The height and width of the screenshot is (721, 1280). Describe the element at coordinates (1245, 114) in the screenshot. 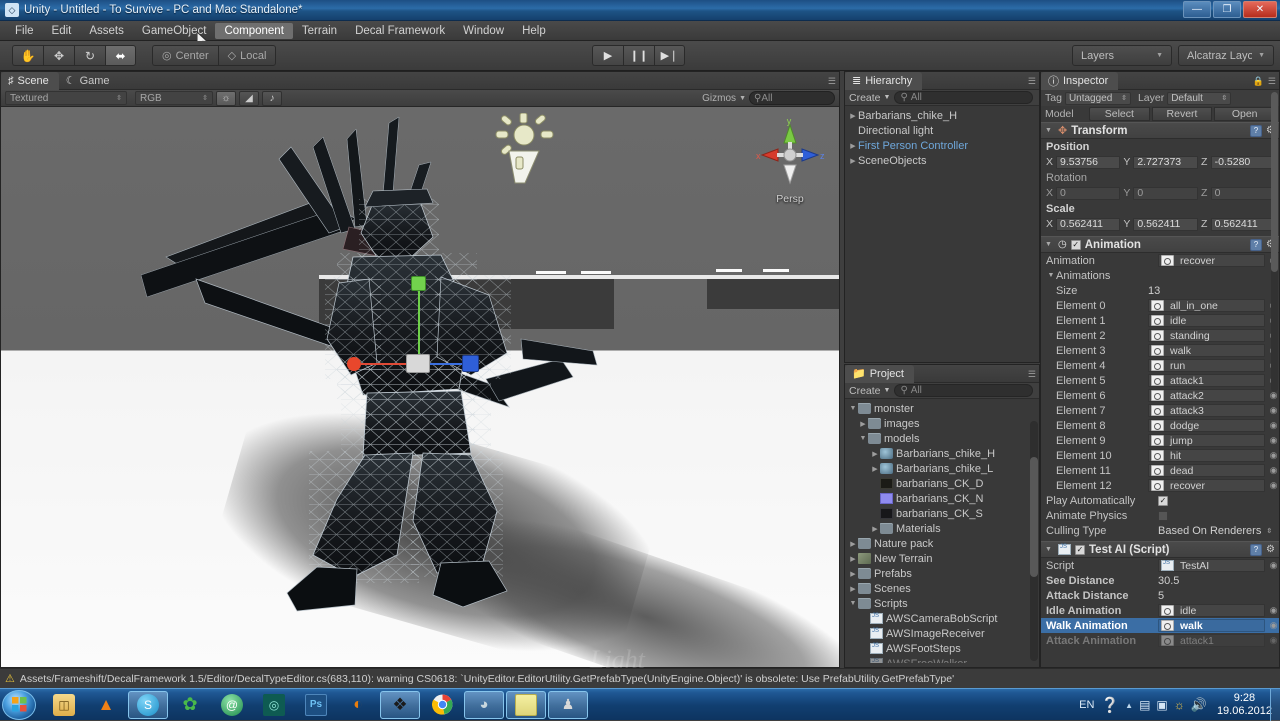

I see `model-open-button: Open` at that location.